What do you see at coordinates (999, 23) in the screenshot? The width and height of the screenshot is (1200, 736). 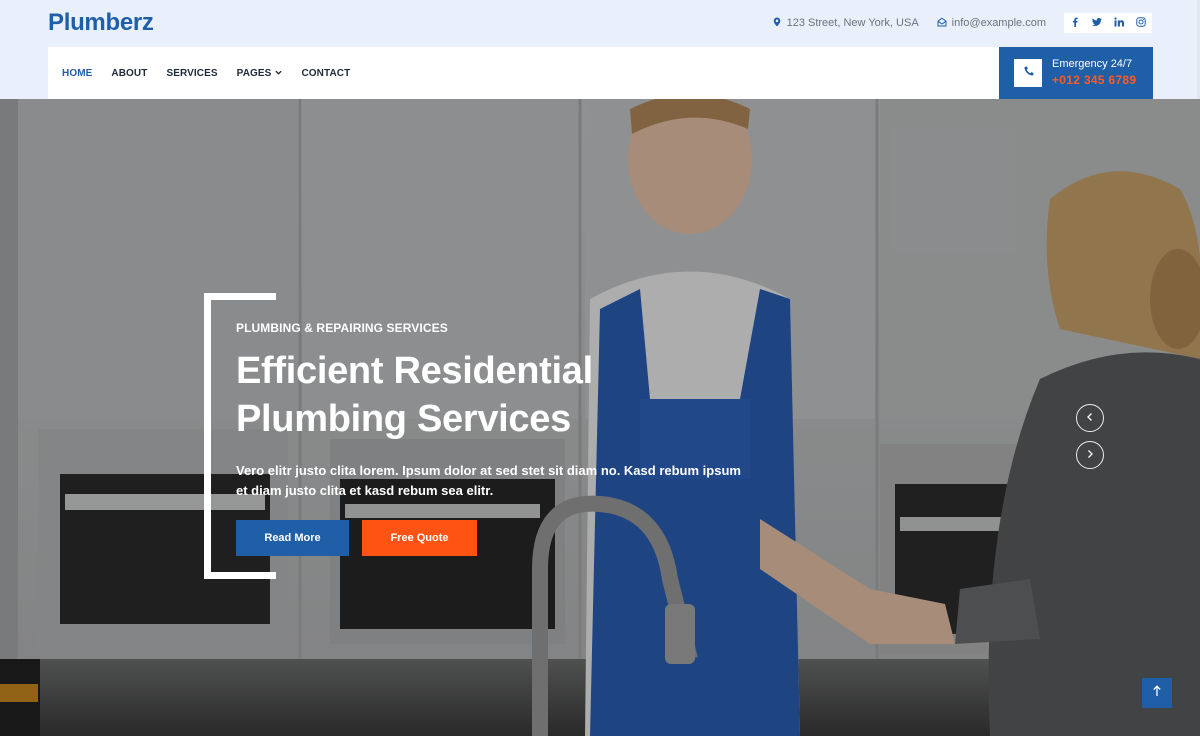 I see `email-text: info@example.com` at bounding box center [999, 23].